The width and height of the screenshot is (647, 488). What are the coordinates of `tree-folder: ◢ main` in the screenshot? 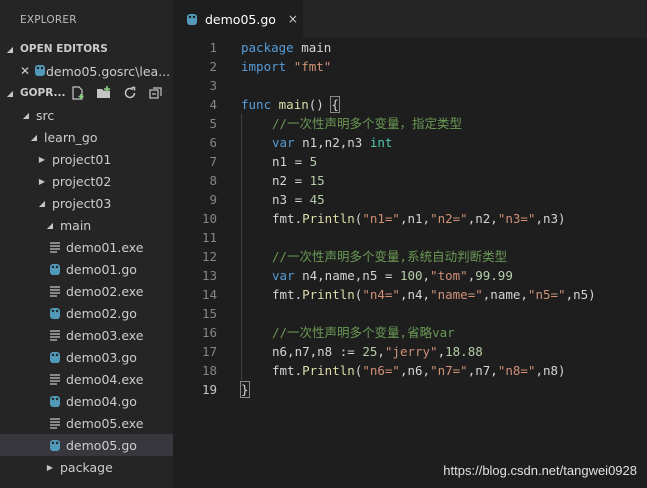 It's located at (86, 225).